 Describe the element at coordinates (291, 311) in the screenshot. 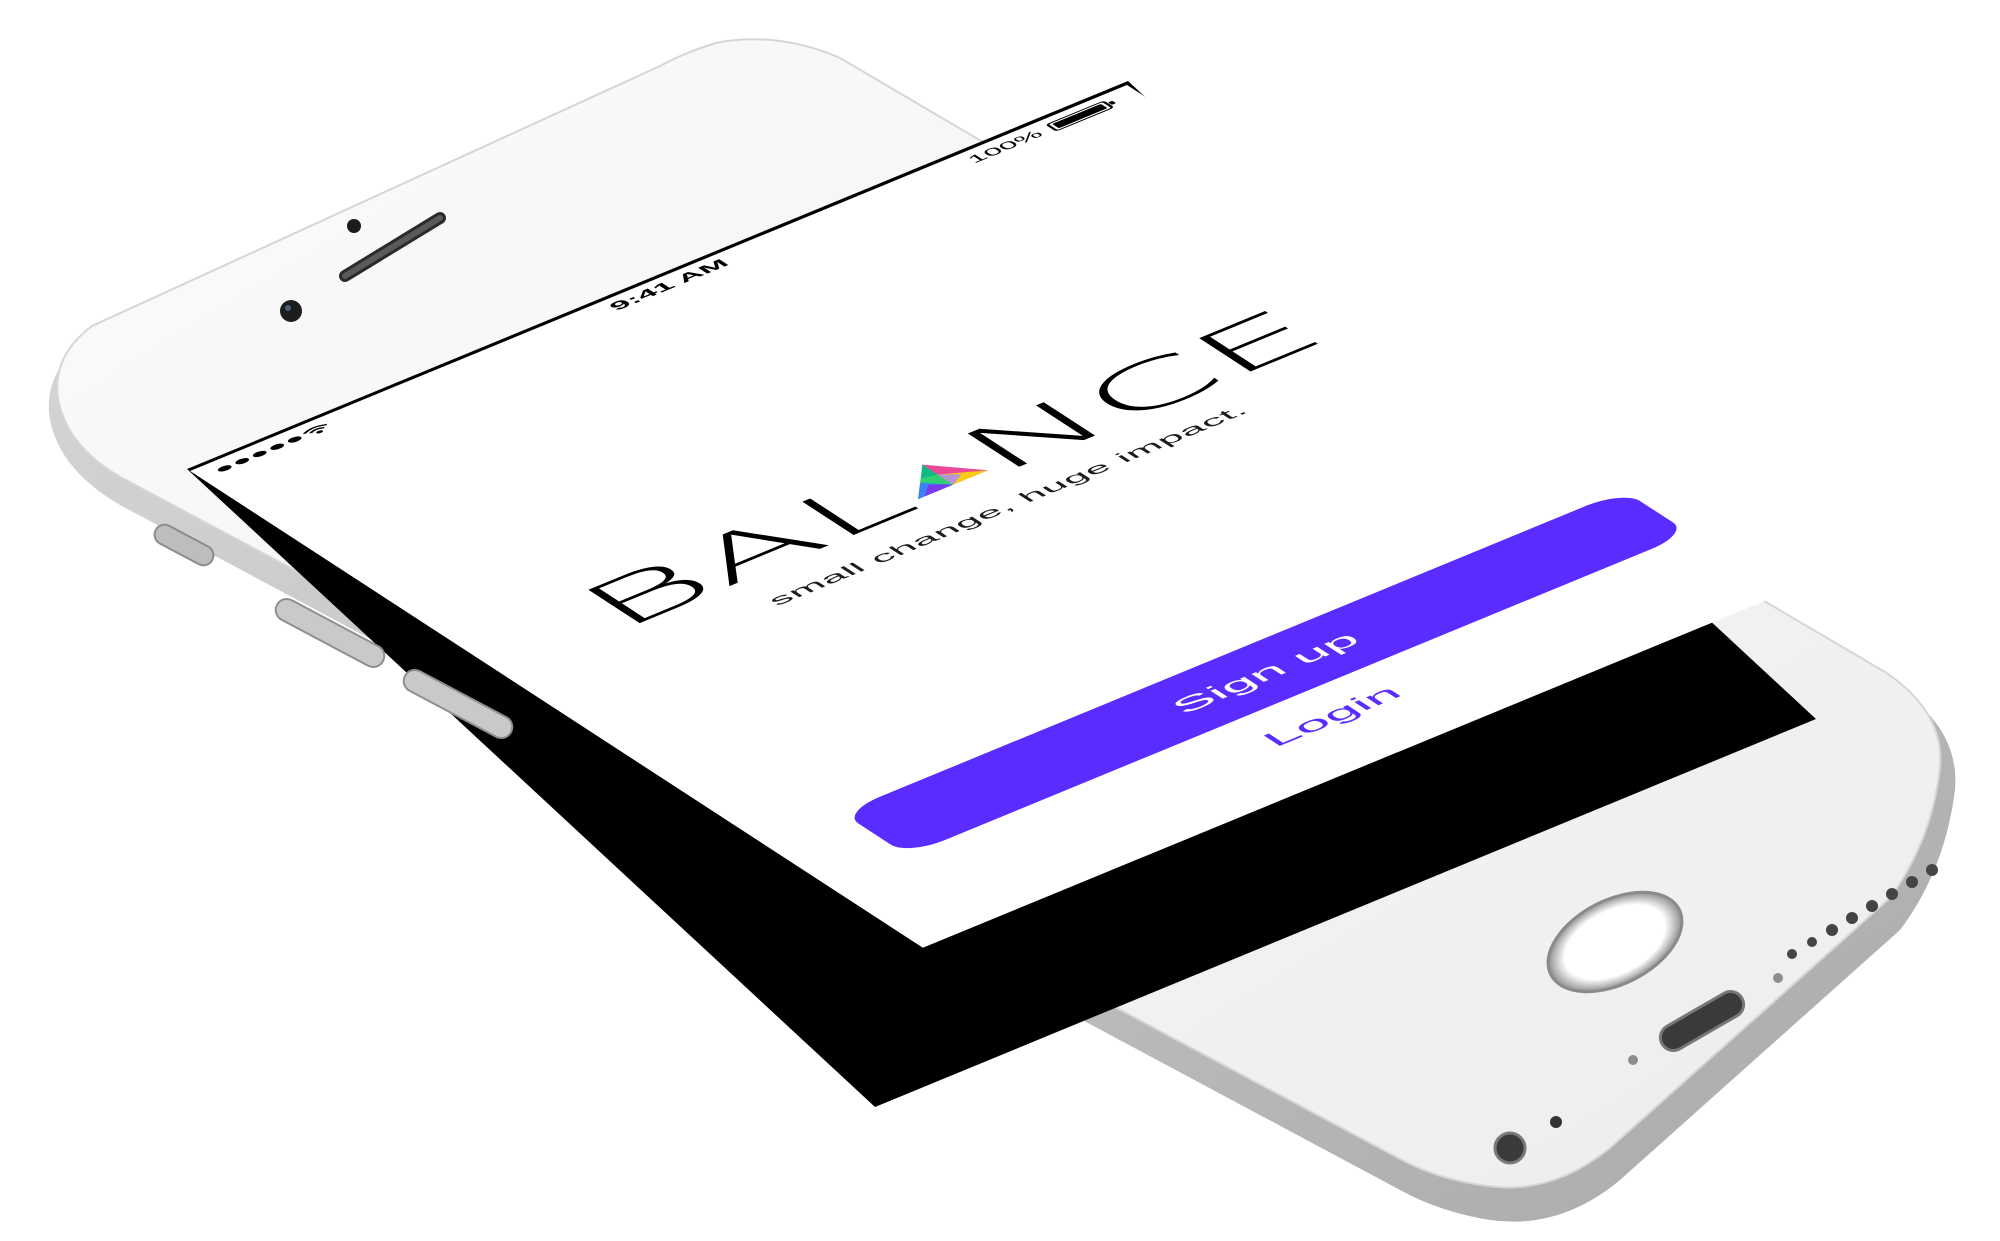

I see `front-camera` at that location.